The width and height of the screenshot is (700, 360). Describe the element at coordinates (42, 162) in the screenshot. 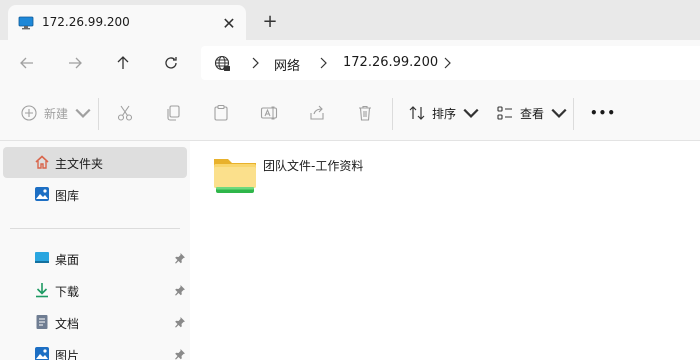

I see `home-icon` at that location.